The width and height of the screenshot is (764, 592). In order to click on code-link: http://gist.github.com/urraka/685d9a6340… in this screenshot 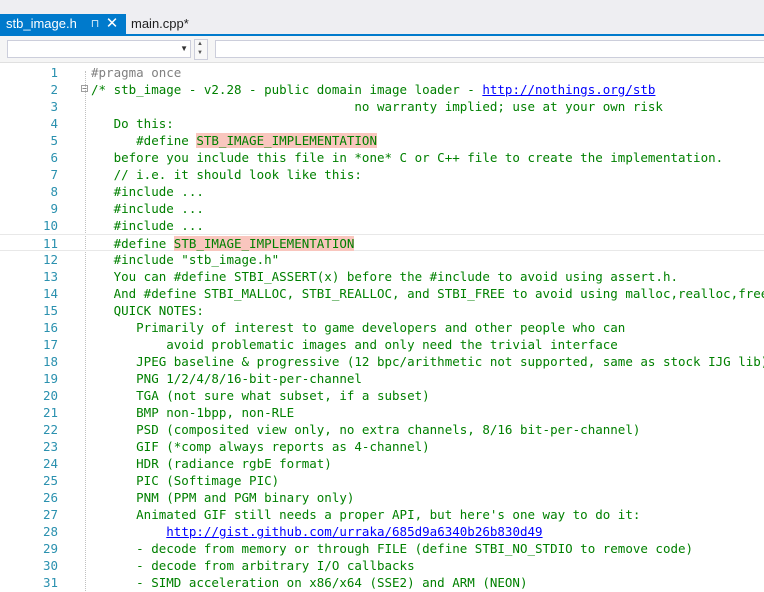, I will do `click(354, 531)`.